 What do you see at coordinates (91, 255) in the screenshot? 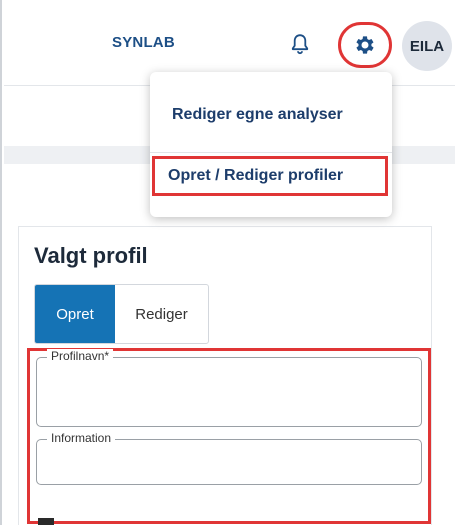
I see `page-title: Valgt profil` at bounding box center [91, 255].